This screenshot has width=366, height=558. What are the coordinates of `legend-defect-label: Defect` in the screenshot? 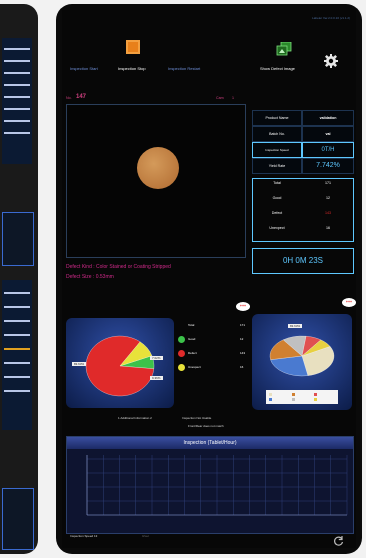 It's located at (192, 353).